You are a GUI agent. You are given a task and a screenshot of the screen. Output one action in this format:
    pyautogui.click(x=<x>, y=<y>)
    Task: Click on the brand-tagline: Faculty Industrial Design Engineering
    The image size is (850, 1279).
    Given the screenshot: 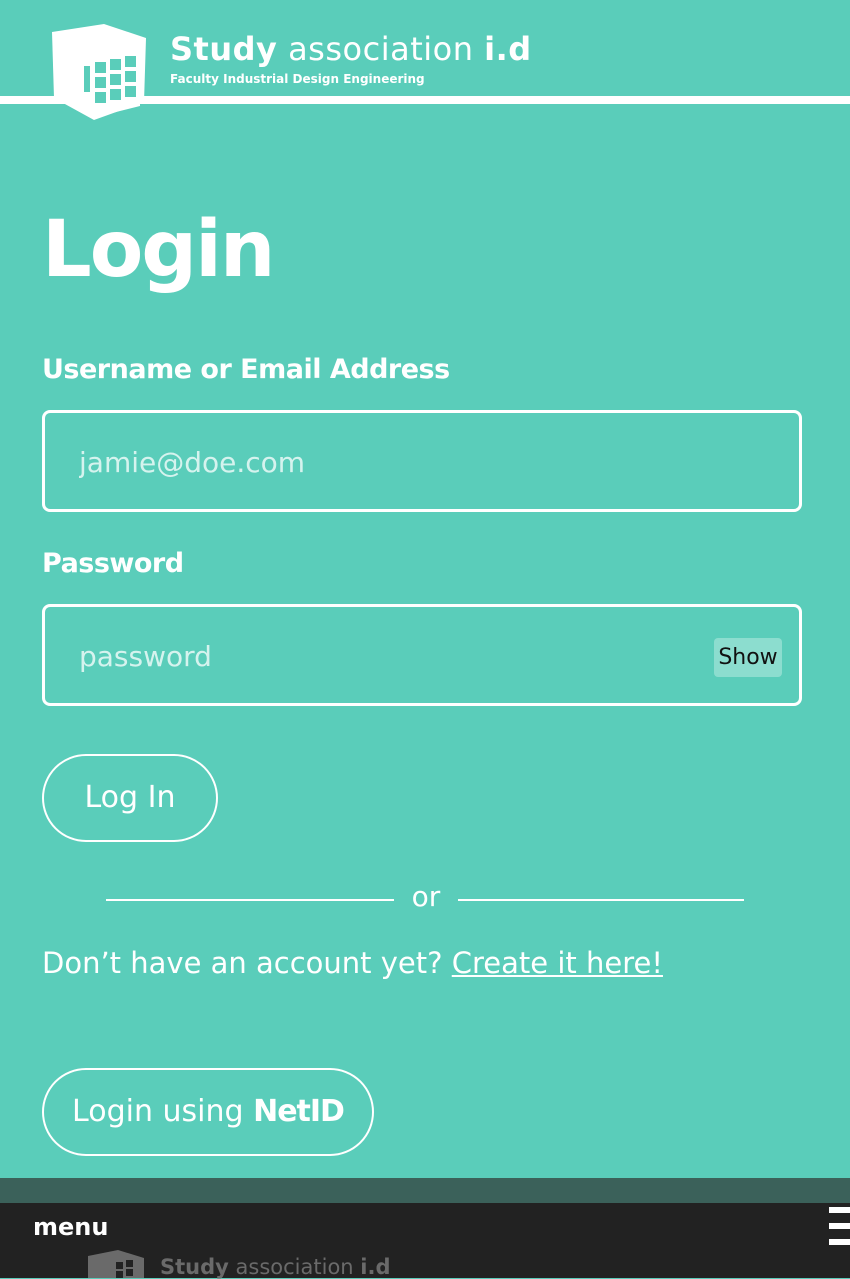 What is the action you would take?
    pyautogui.click(x=297, y=79)
    